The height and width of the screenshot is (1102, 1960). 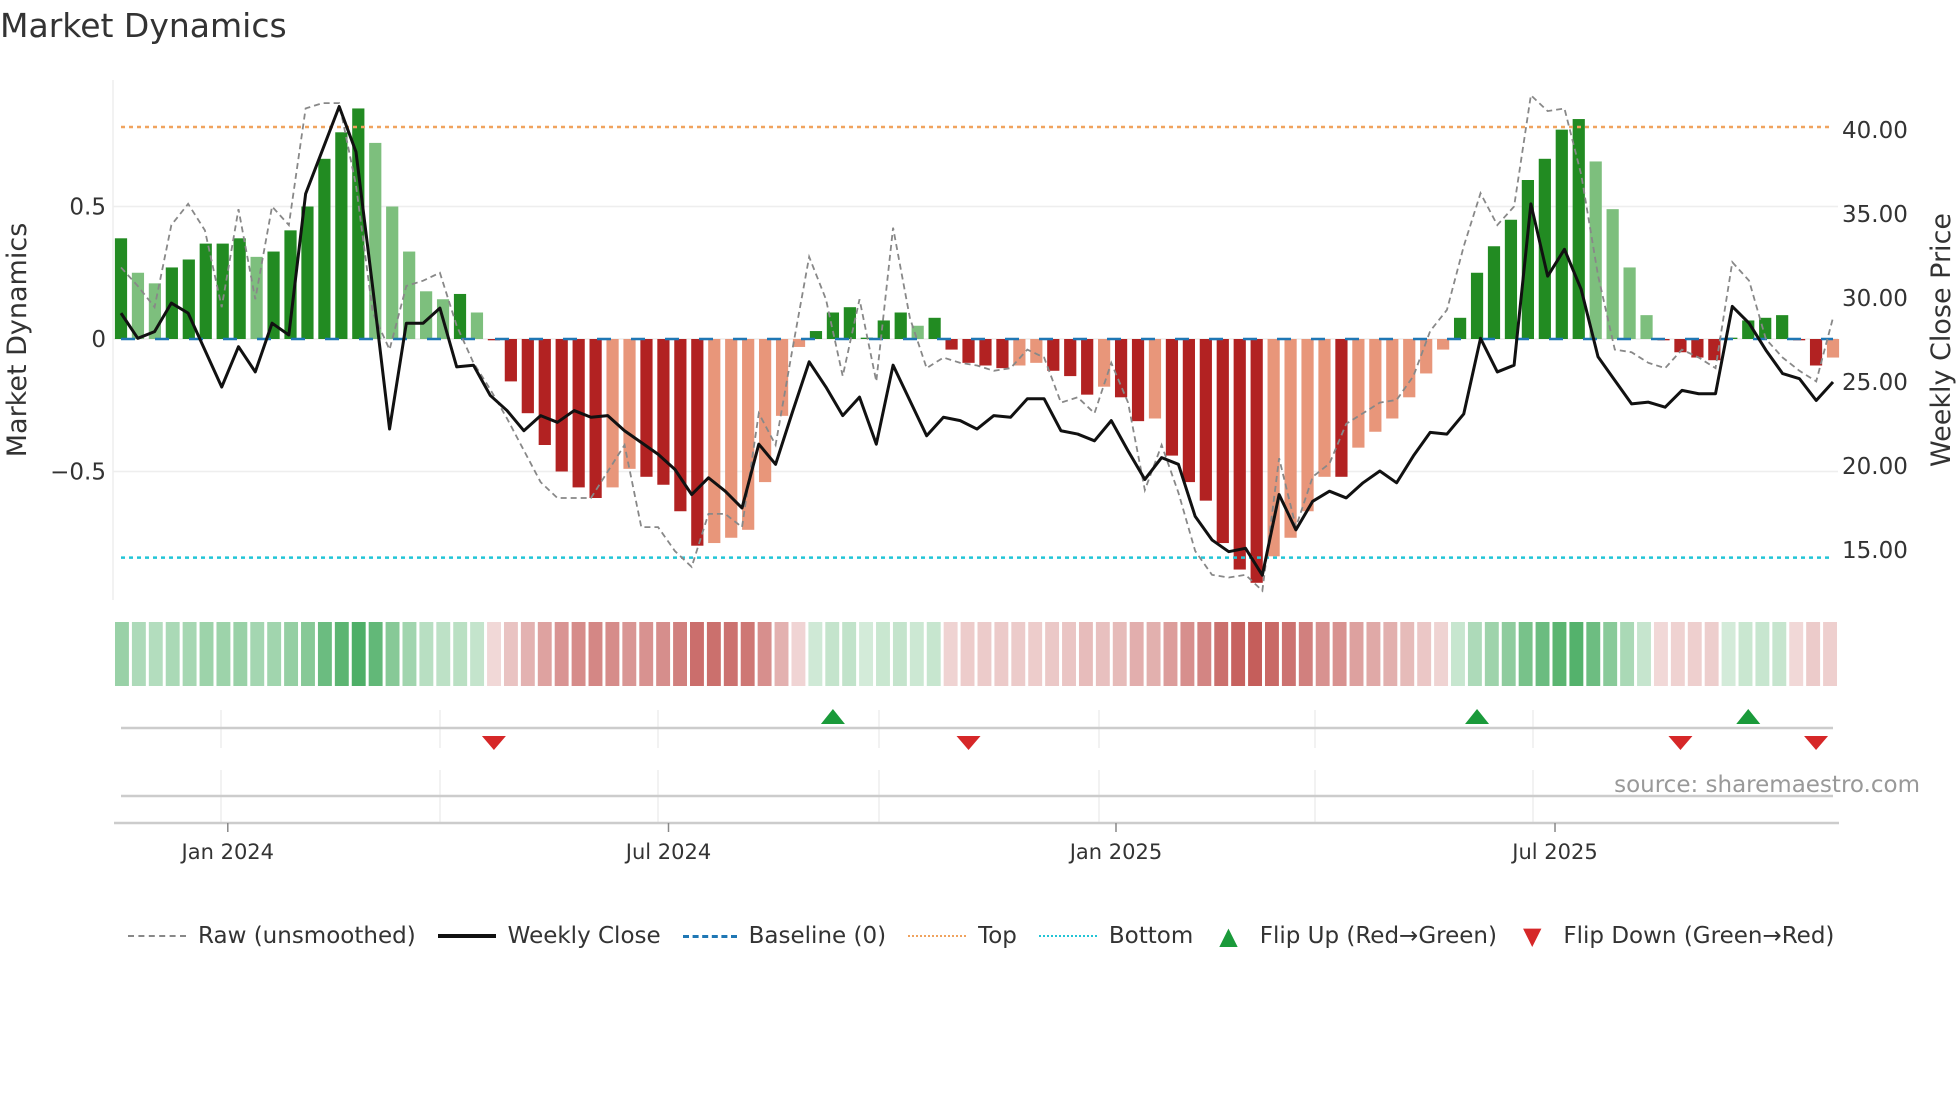 I want to click on x-tick-label: Jan 2025, so click(x=1115, y=852).